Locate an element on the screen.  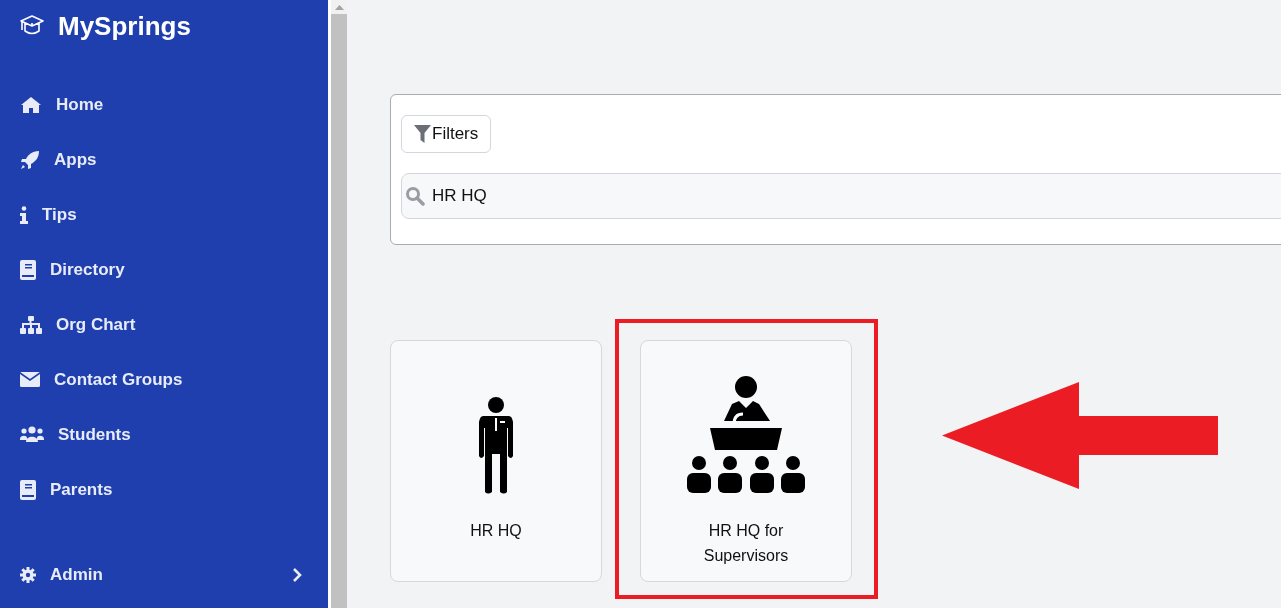
app-card: HR HQ for Supervisors is located at coordinates (746, 461).